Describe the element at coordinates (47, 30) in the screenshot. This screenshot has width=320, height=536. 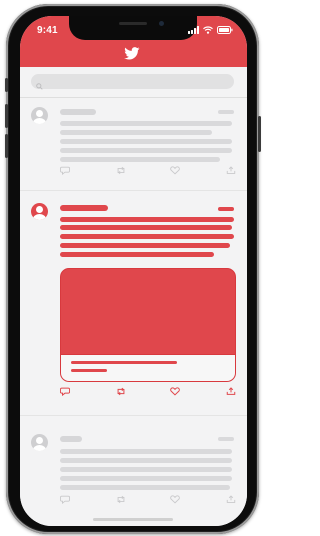
I see `status-time: 9:41` at that location.